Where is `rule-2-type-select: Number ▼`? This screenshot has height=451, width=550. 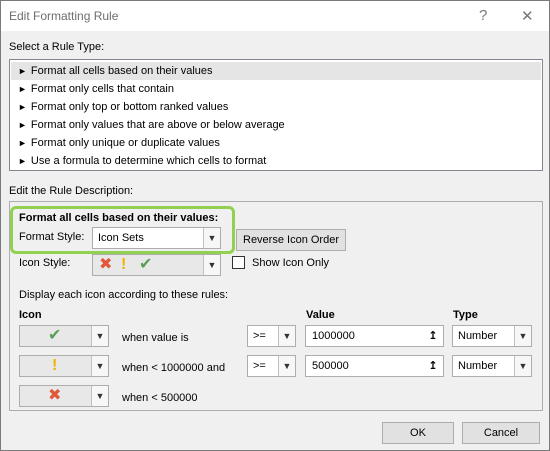 rule-2-type-select: Number ▼ is located at coordinates (492, 366).